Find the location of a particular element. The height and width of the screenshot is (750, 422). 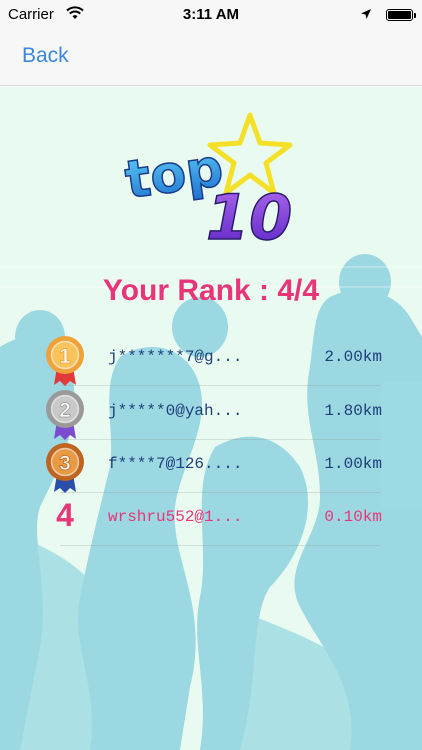

distance-value: 1.00km is located at coordinates (353, 464).